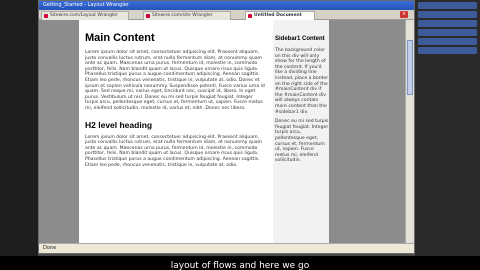 The height and width of the screenshot is (270, 480). What do you see at coordinates (300, 39) in the screenshot?
I see `sidebar-heading: Sidebar1 Content` at bounding box center [300, 39].